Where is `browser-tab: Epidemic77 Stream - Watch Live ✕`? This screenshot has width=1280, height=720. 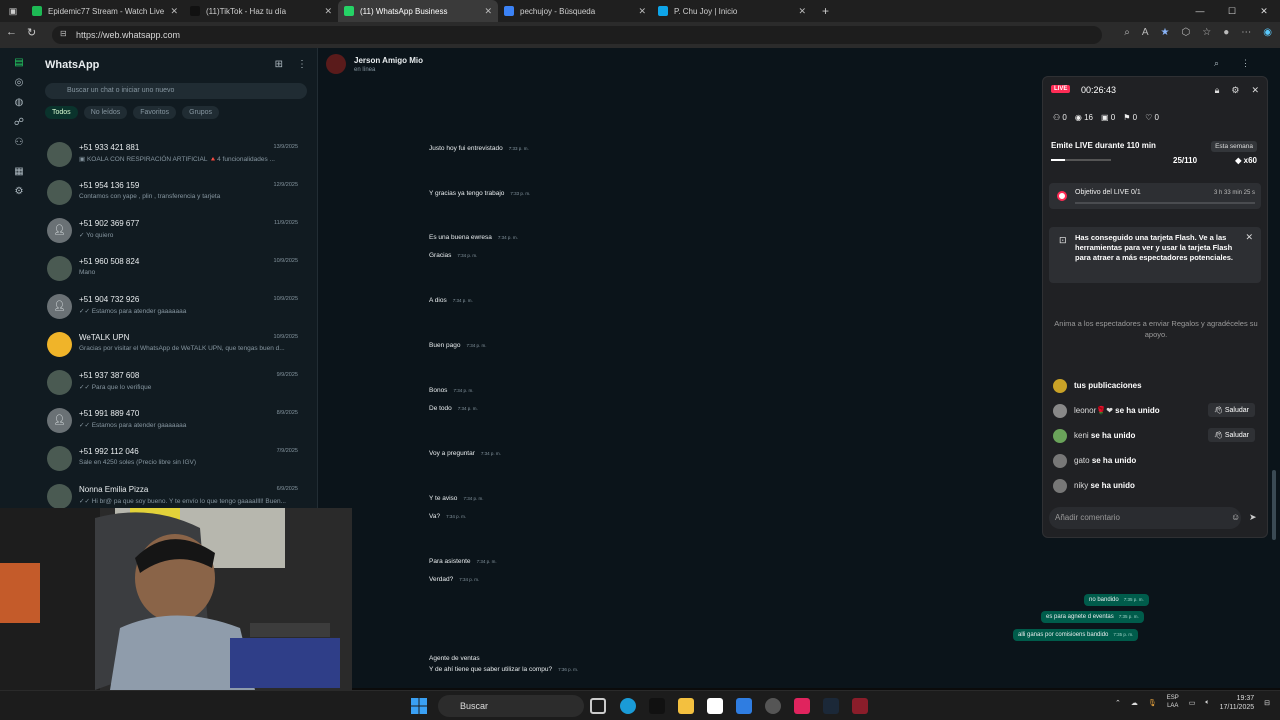 browser-tab: Epidemic77 Stream - Watch Live ✕ is located at coordinates (105, 11).